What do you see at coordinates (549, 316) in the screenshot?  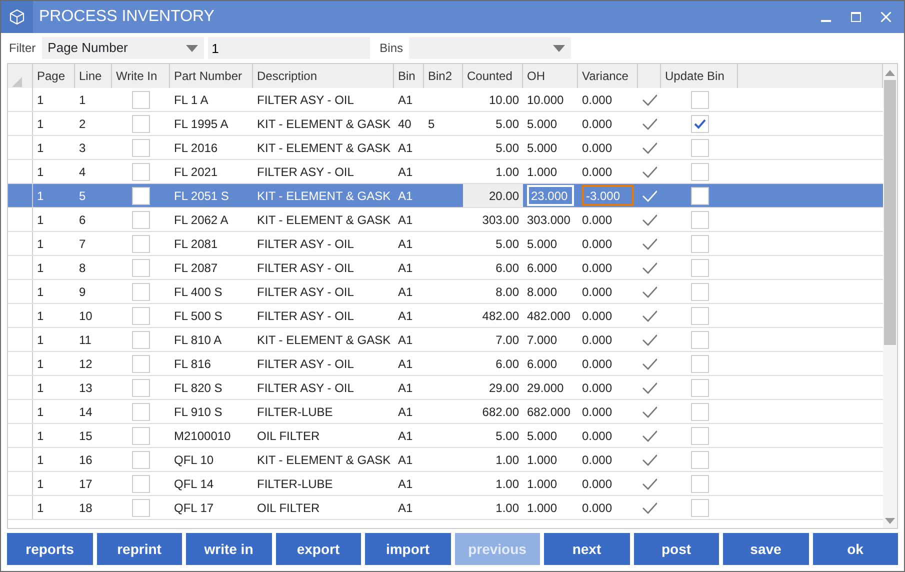 I see `table-cell-text: 482.000` at bounding box center [549, 316].